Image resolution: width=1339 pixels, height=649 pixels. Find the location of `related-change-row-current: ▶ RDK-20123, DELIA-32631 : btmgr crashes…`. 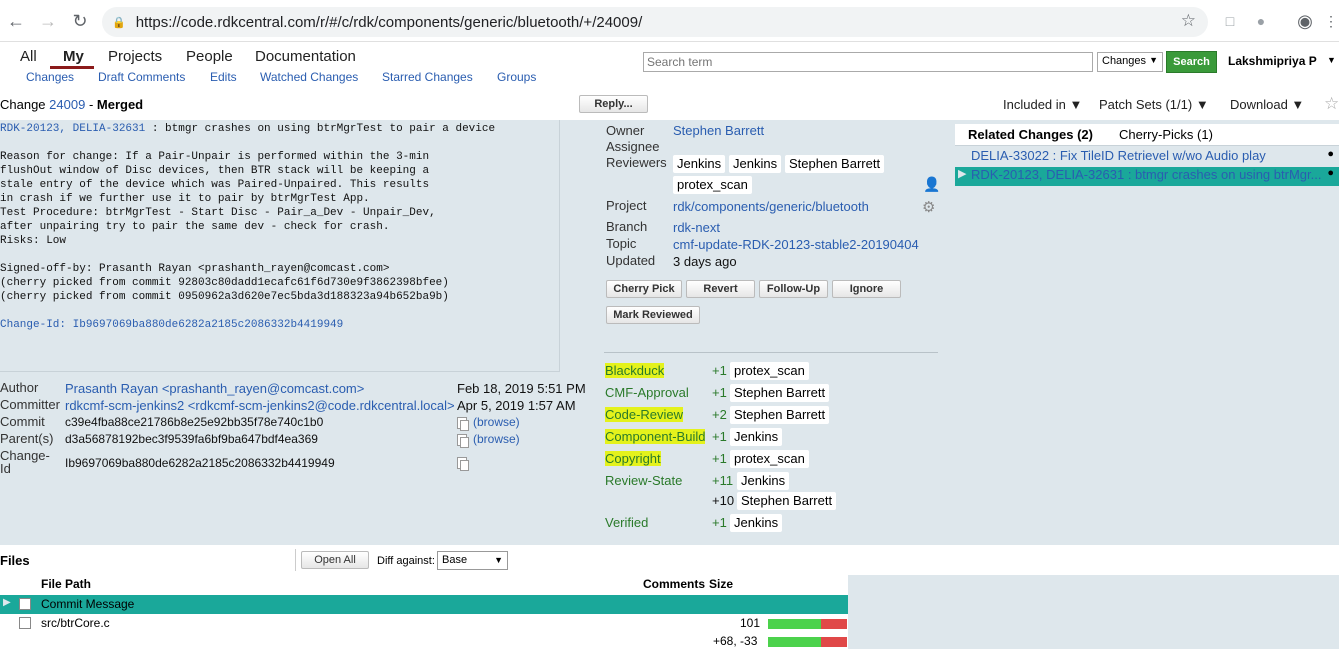

related-change-row-current: ▶ RDK-20123, DELIA-32631 : btmgr crashes… is located at coordinates (1147, 176).